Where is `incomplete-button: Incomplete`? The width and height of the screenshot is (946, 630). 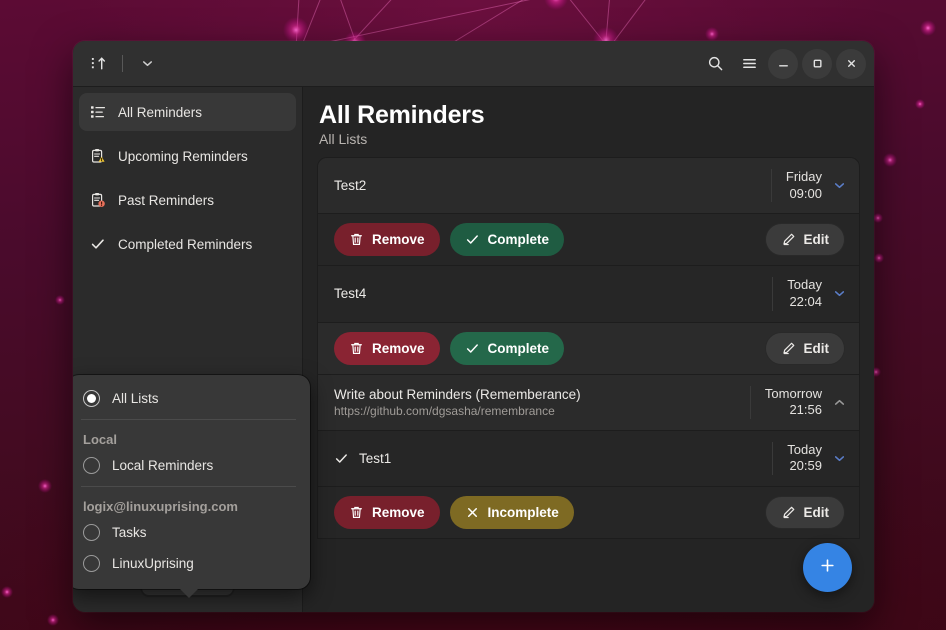
incomplete-button: Incomplete is located at coordinates (511, 512).